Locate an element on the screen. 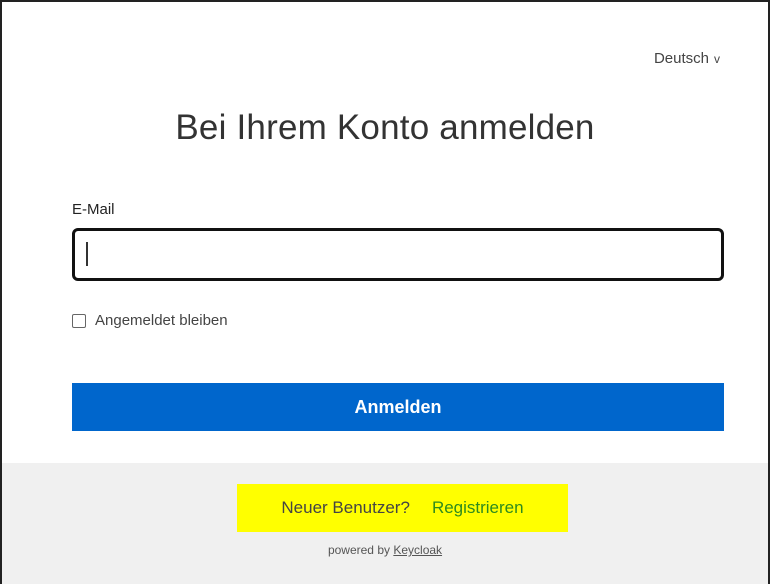  text-caret is located at coordinates (87, 254).